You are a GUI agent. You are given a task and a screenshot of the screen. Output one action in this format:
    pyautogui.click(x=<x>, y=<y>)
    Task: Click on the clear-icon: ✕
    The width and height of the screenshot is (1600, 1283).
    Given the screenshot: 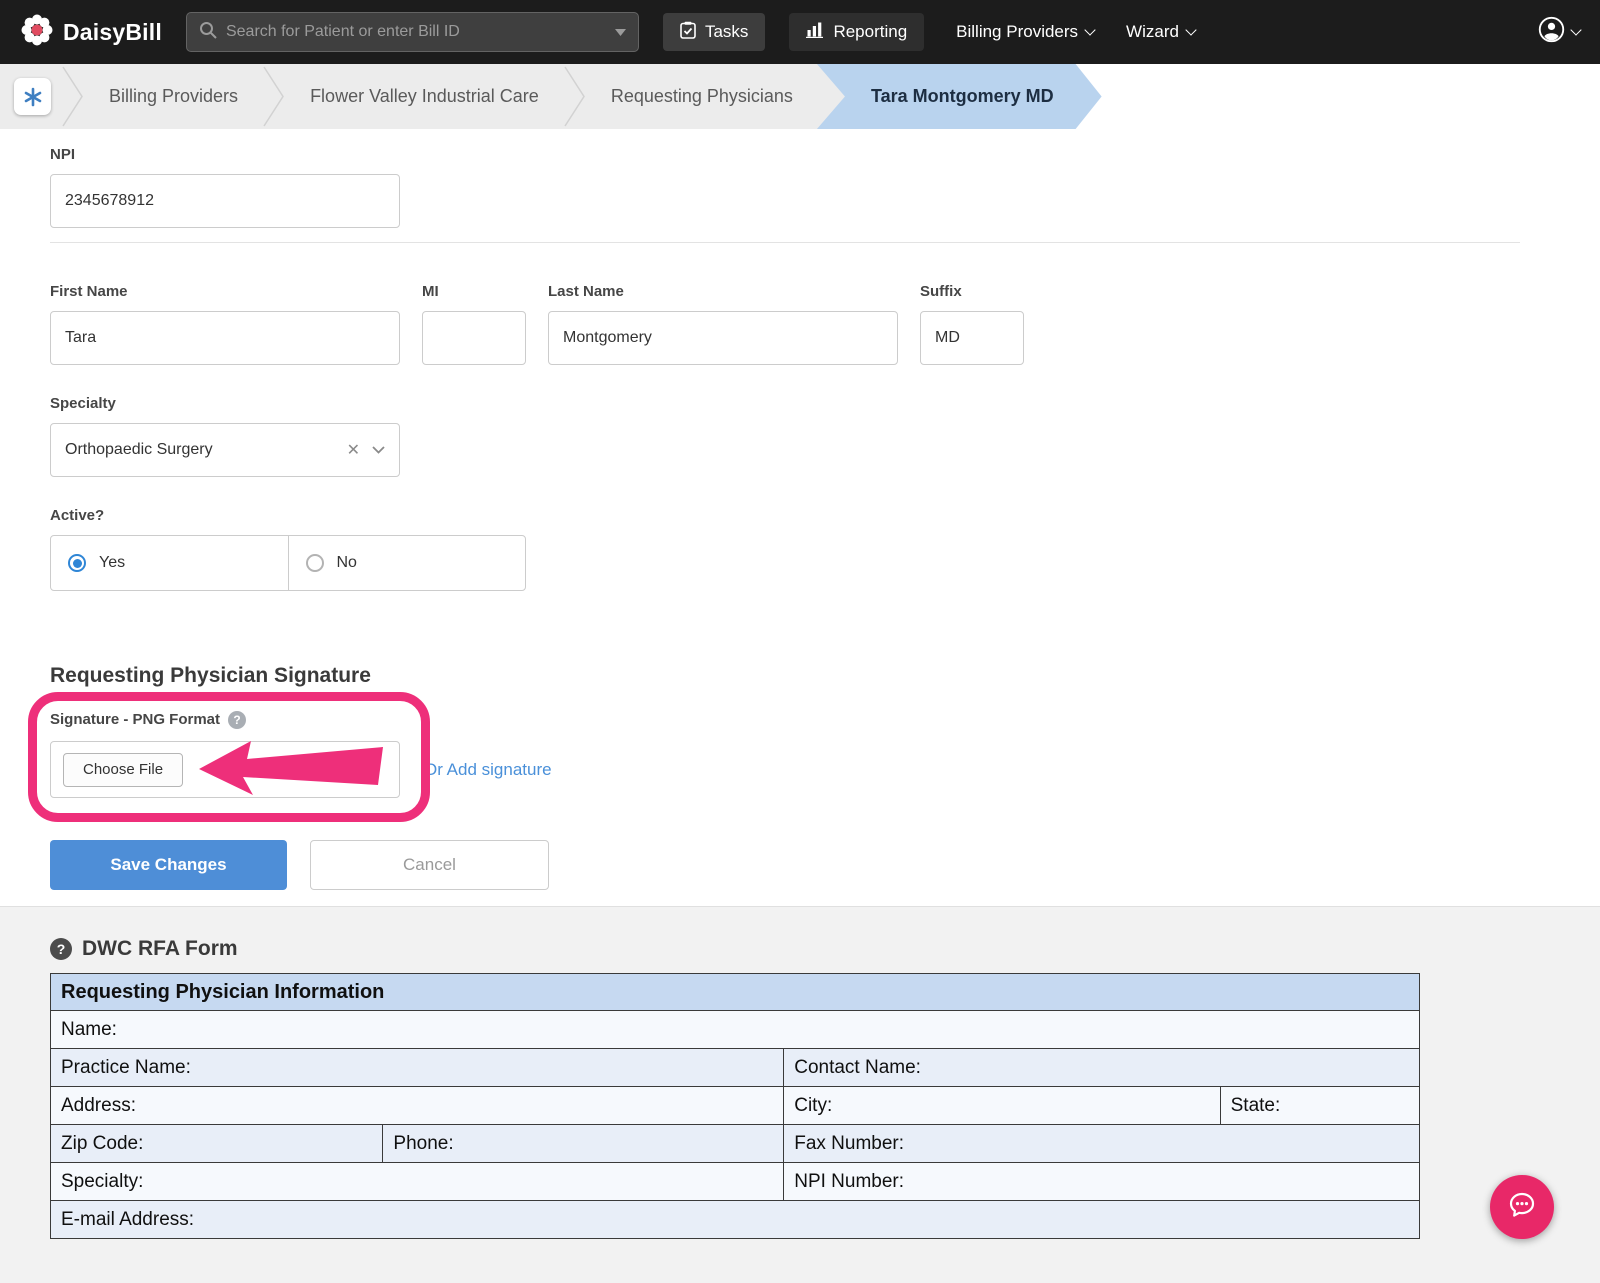 What is the action you would take?
    pyautogui.click(x=353, y=450)
    